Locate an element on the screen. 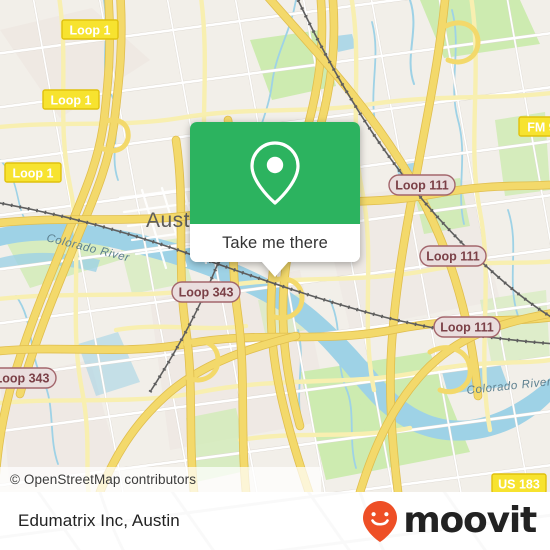 This screenshot has width=550, height=550. map-pin-icon is located at coordinates (275, 173).